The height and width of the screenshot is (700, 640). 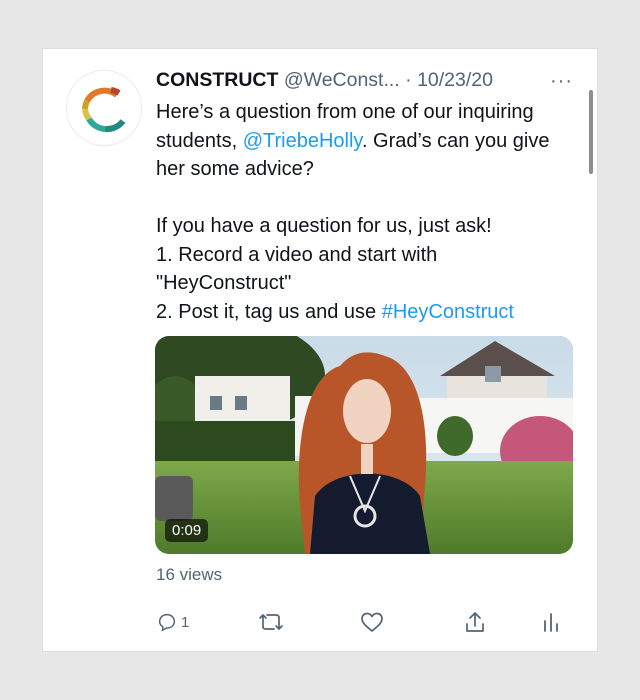 I want to click on construct-logo-icon, so click(x=104, y=110).